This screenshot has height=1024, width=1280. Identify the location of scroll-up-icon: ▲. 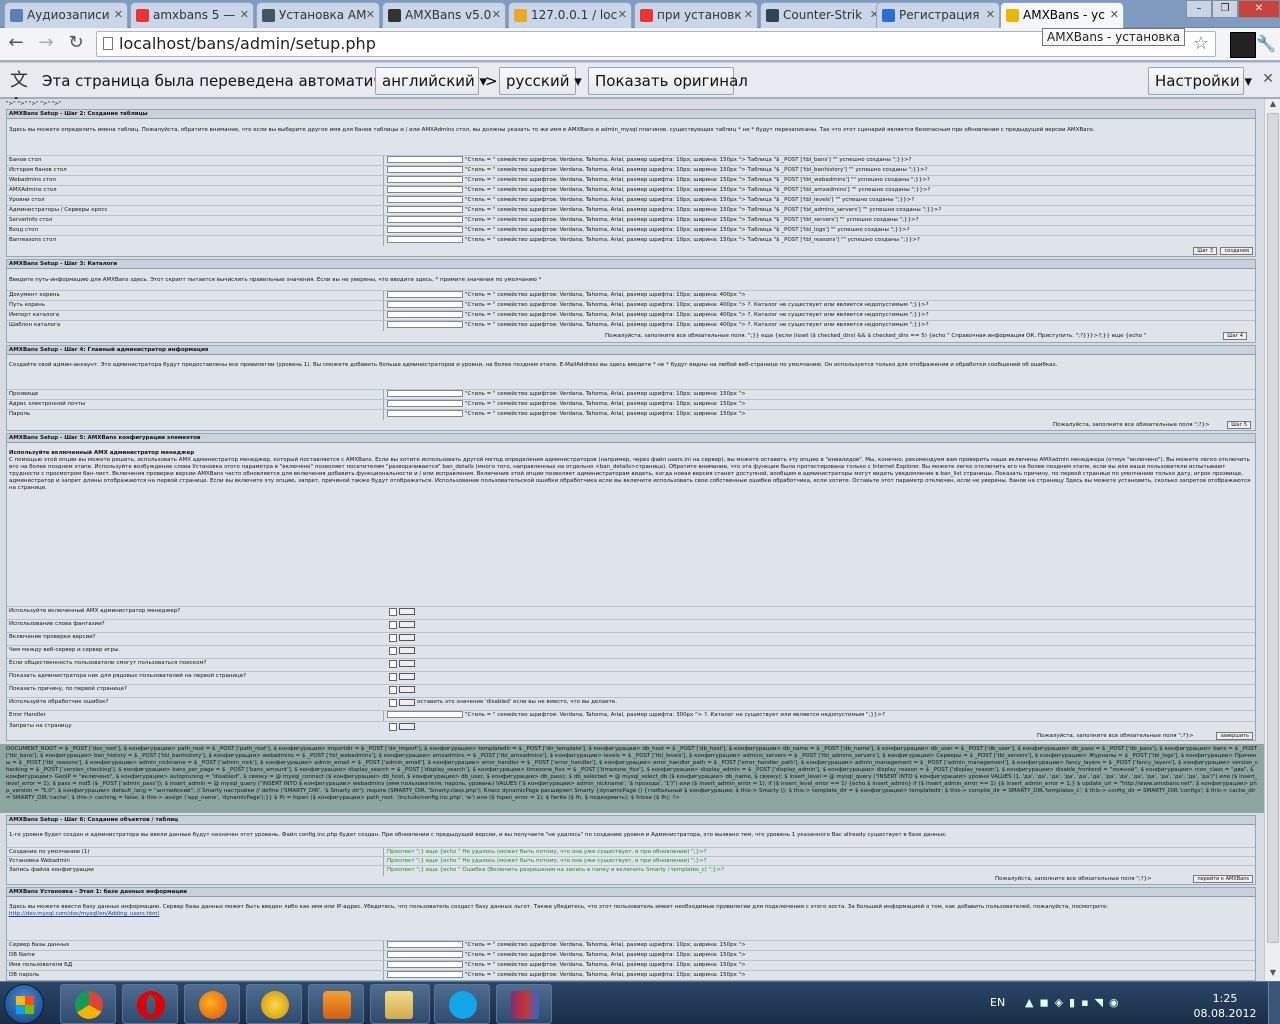
(1272, 105).